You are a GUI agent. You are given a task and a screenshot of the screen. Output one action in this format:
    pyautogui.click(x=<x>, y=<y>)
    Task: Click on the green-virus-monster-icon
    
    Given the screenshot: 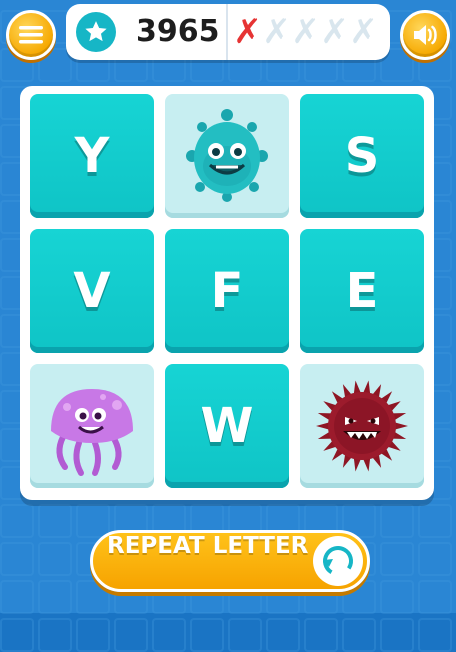 What is the action you would take?
    pyautogui.click(x=227, y=155)
    